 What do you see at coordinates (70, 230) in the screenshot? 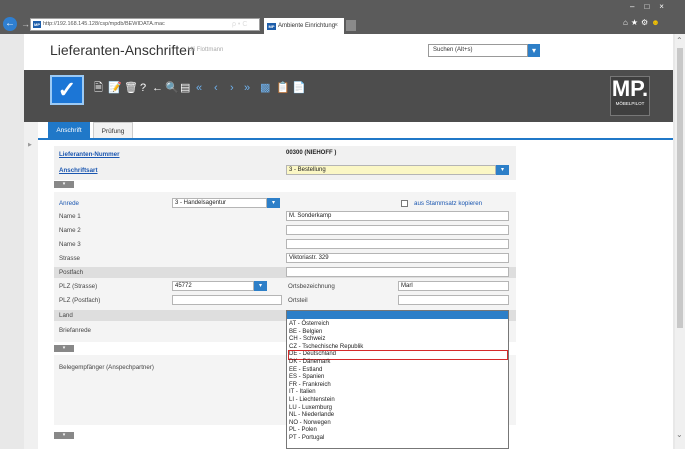
I see `name2-label: Name 2` at bounding box center [70, 230].